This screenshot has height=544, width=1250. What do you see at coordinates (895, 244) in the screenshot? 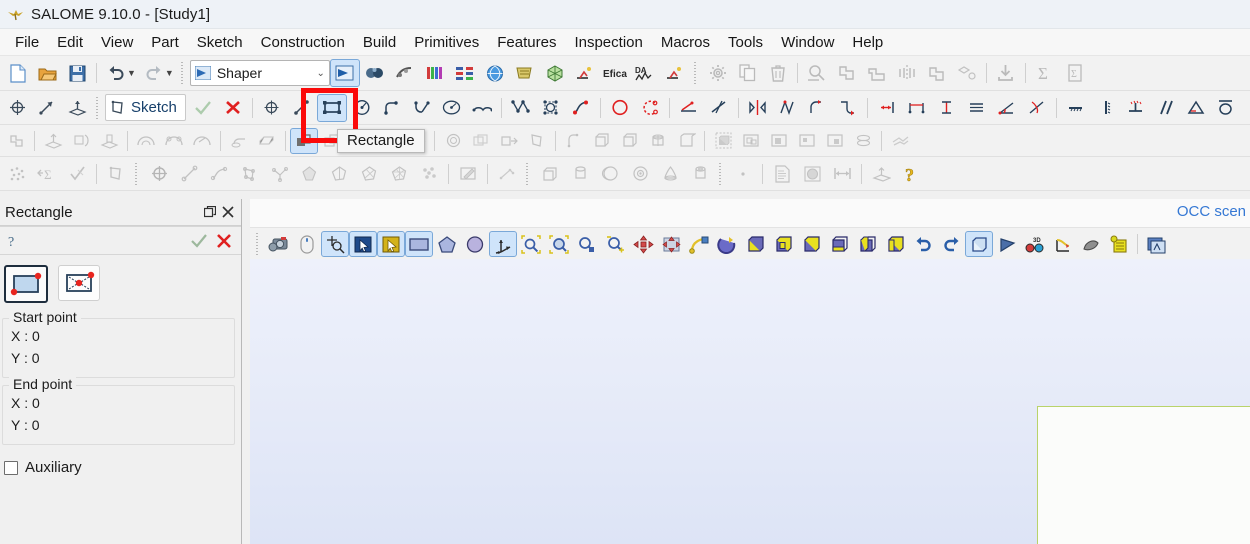
I see `right-view-icon` at bounding box center [895, 244].